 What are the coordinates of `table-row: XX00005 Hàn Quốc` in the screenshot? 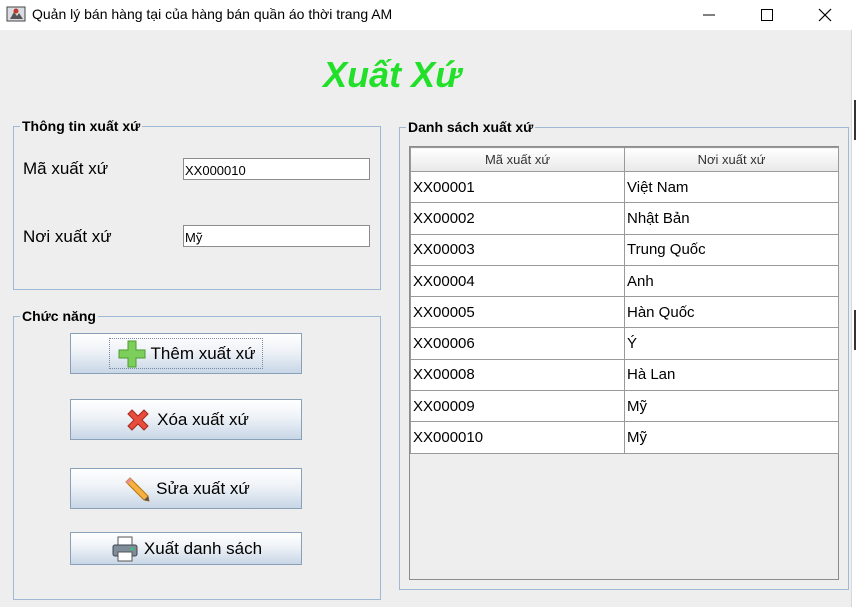 It's located at (624, 312).